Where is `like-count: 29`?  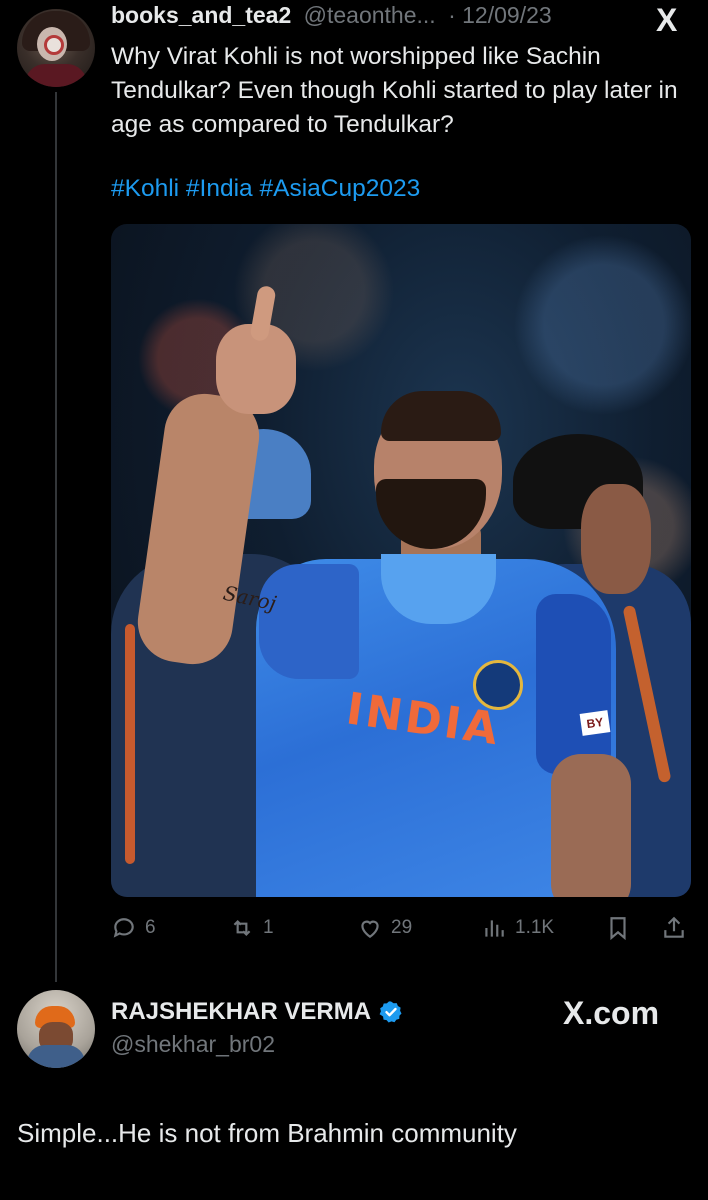 like-count: 29 is located at coordinates (402, 927).